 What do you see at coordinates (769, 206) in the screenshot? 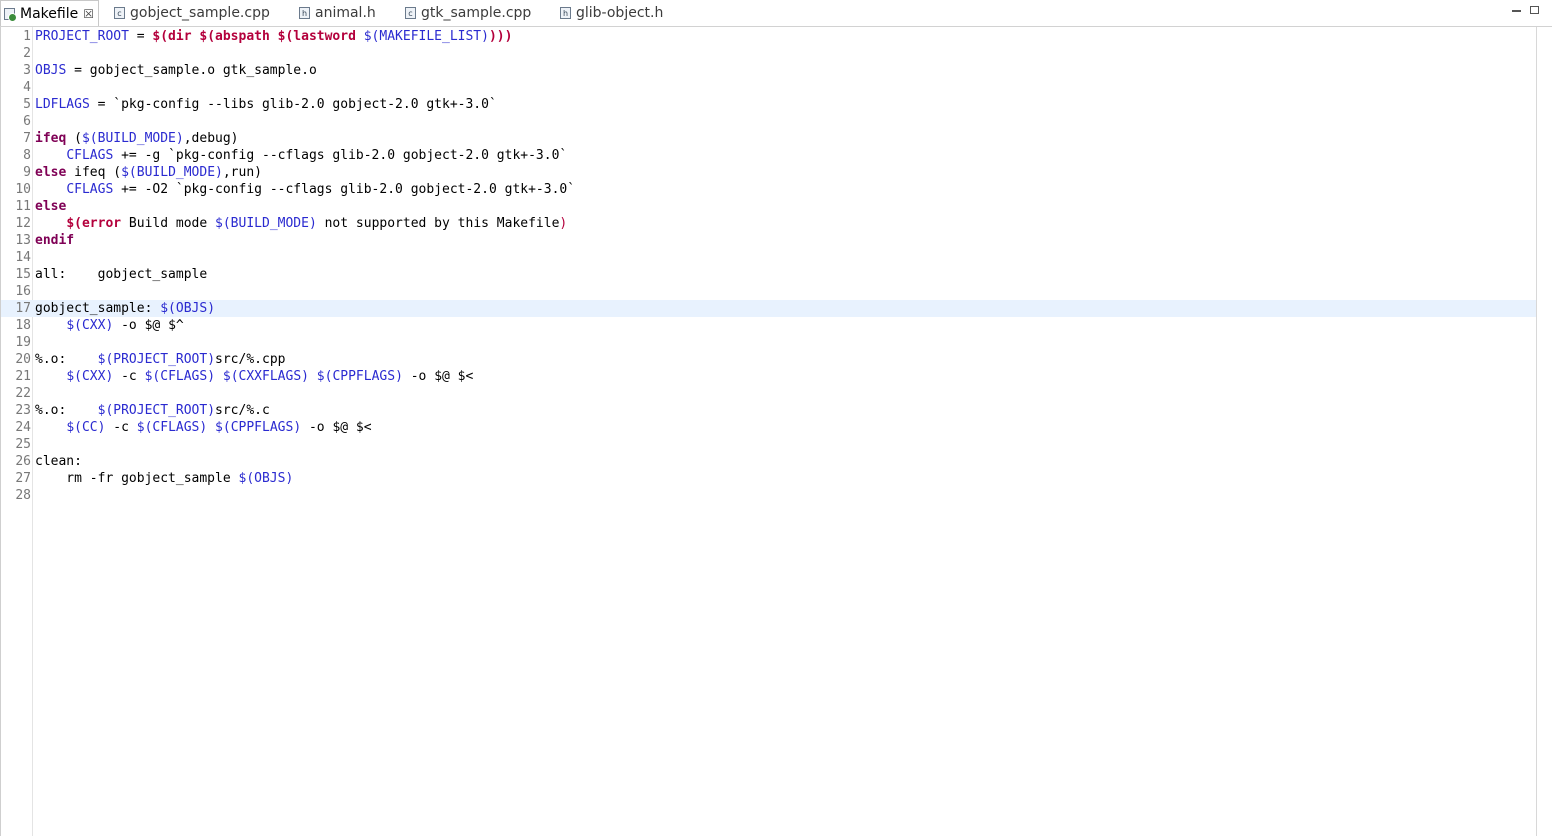
I see `code-line: 11 else` at bounding box center [769, 206].